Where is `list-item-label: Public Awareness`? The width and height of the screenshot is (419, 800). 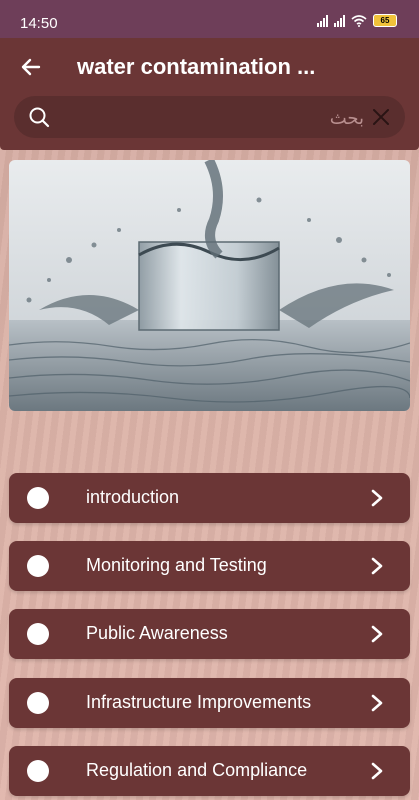 list-item-label: Public Awareness is located at coordinates (157, 633).